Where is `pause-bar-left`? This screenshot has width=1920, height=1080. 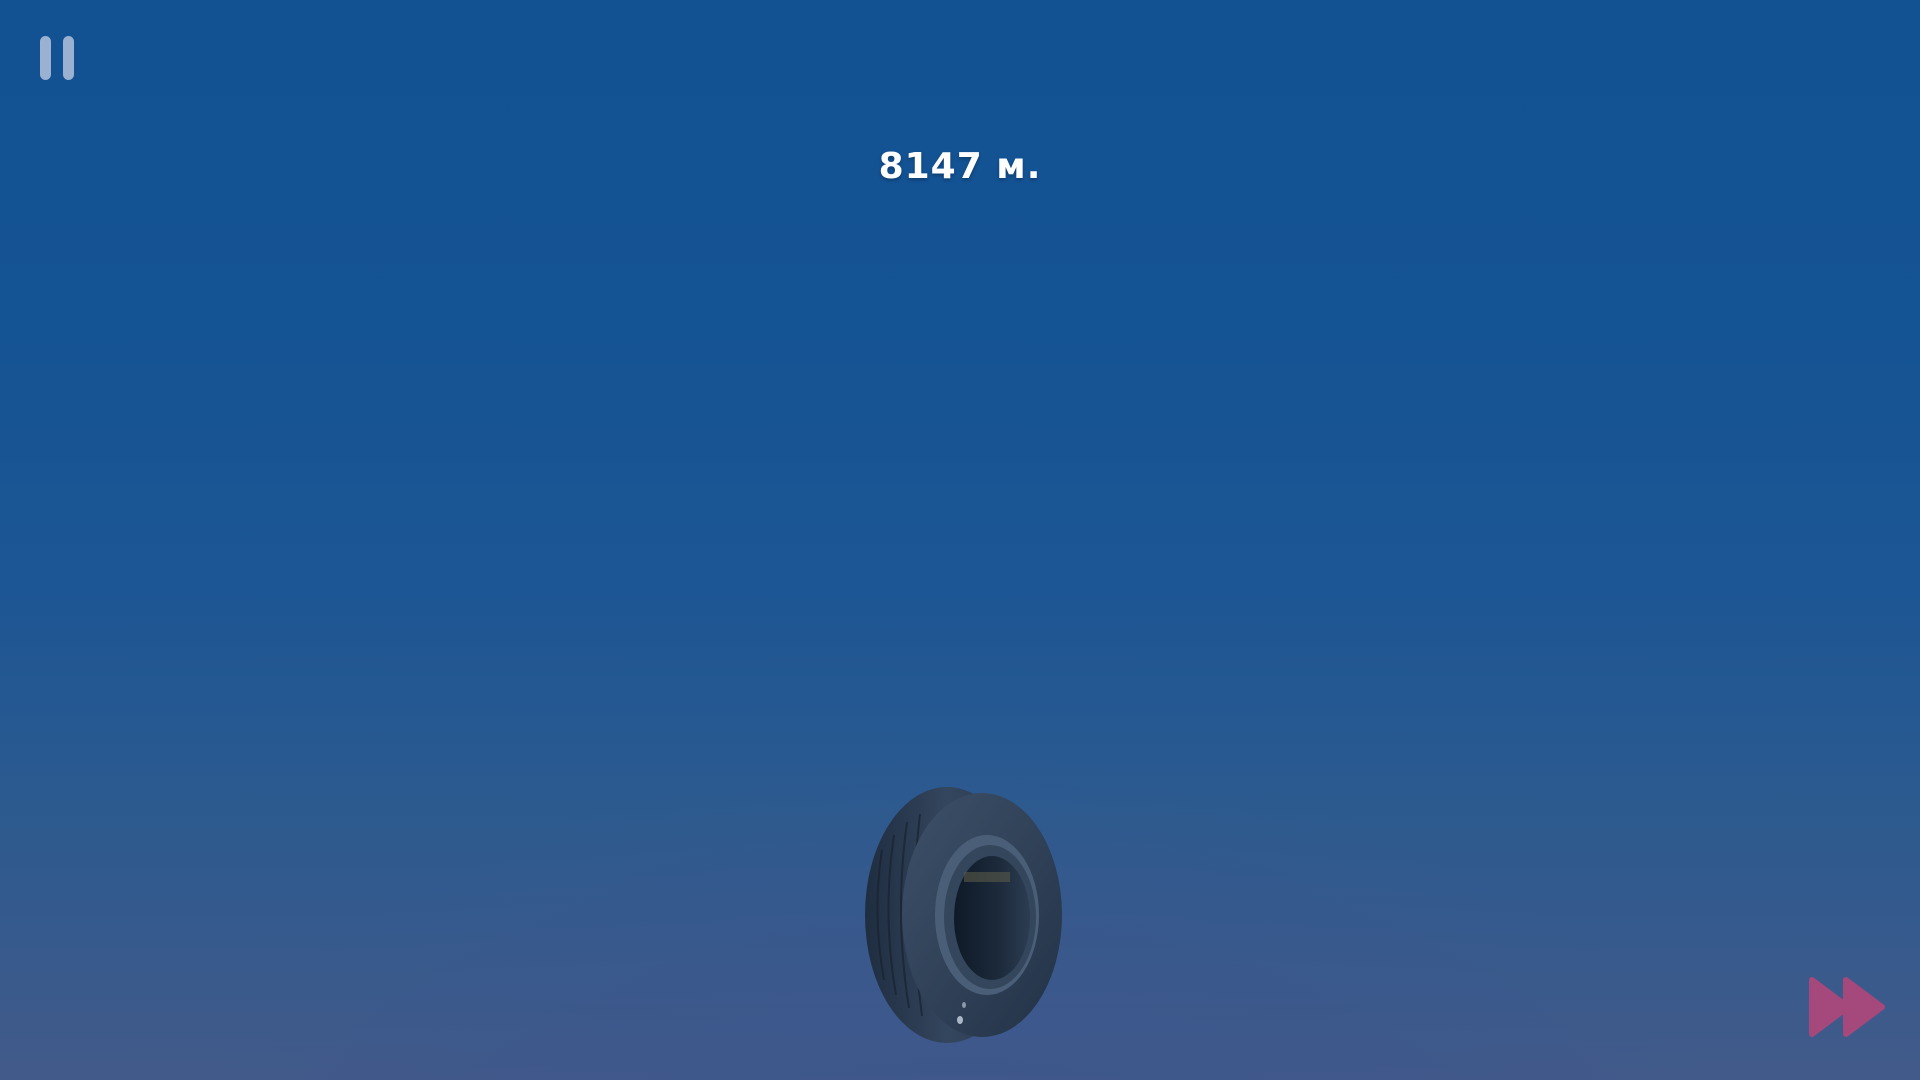
pause-bar-left is located at coordinates (45, 58).